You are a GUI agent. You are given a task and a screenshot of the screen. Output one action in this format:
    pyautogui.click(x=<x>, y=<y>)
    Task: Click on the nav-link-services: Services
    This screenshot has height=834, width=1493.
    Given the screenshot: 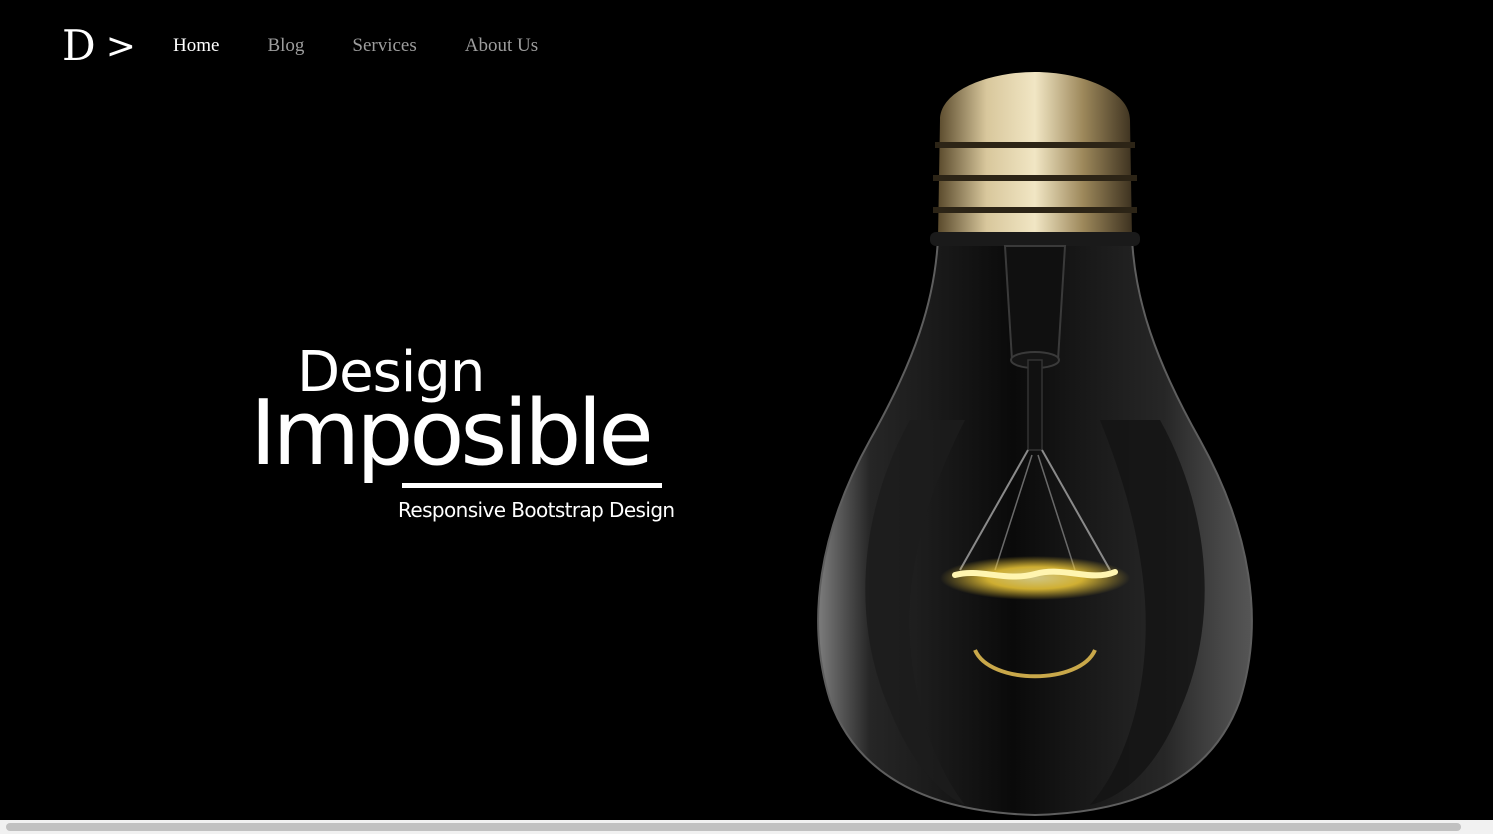 What is the action you would take?
    pyautogui.click(x=384, y=45)
    